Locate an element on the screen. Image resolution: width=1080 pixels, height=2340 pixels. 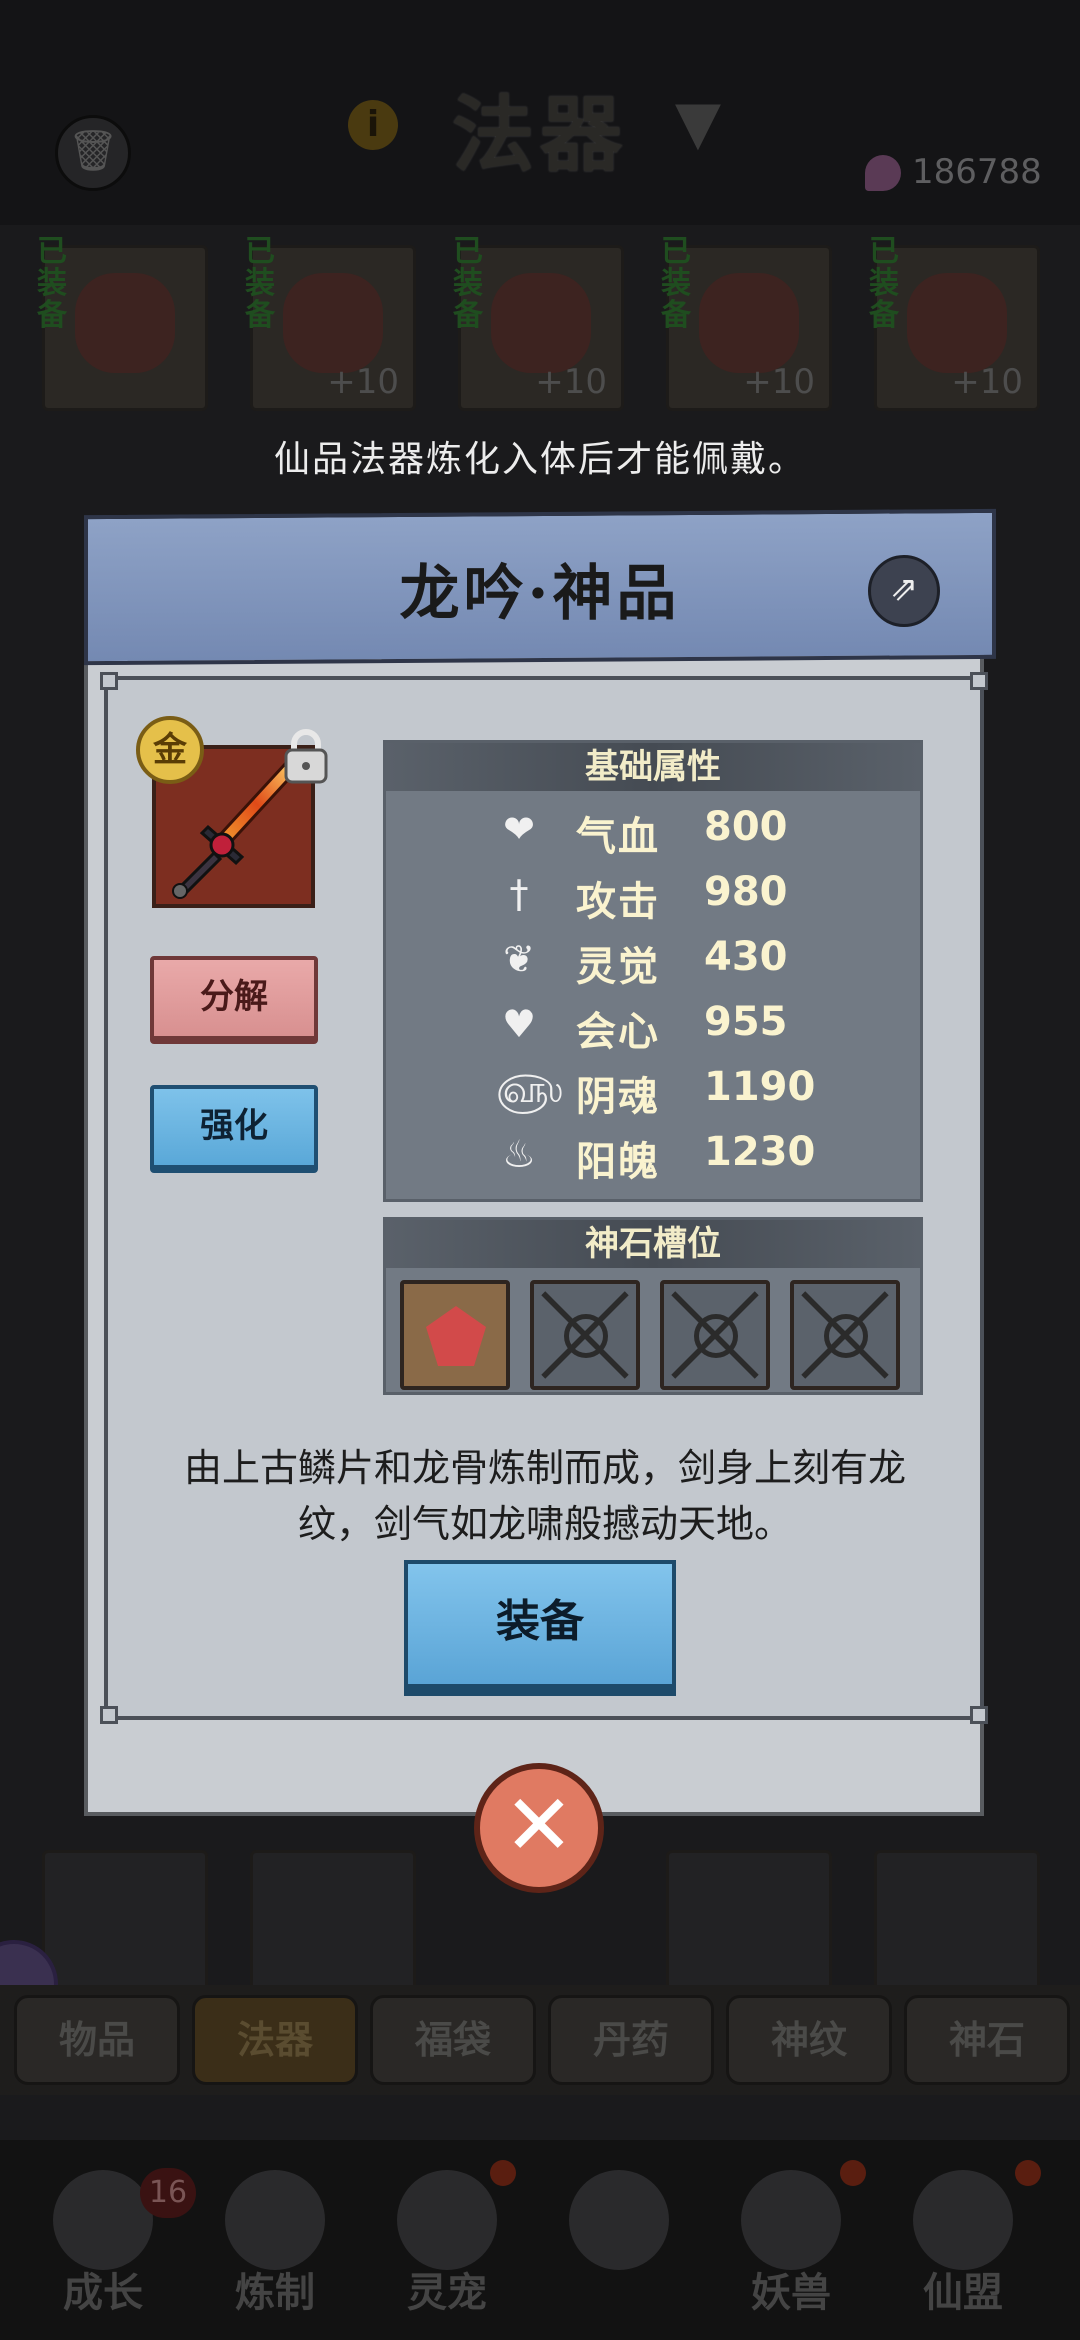
stat-name: 攻击 is located at coordinates (618, 902).